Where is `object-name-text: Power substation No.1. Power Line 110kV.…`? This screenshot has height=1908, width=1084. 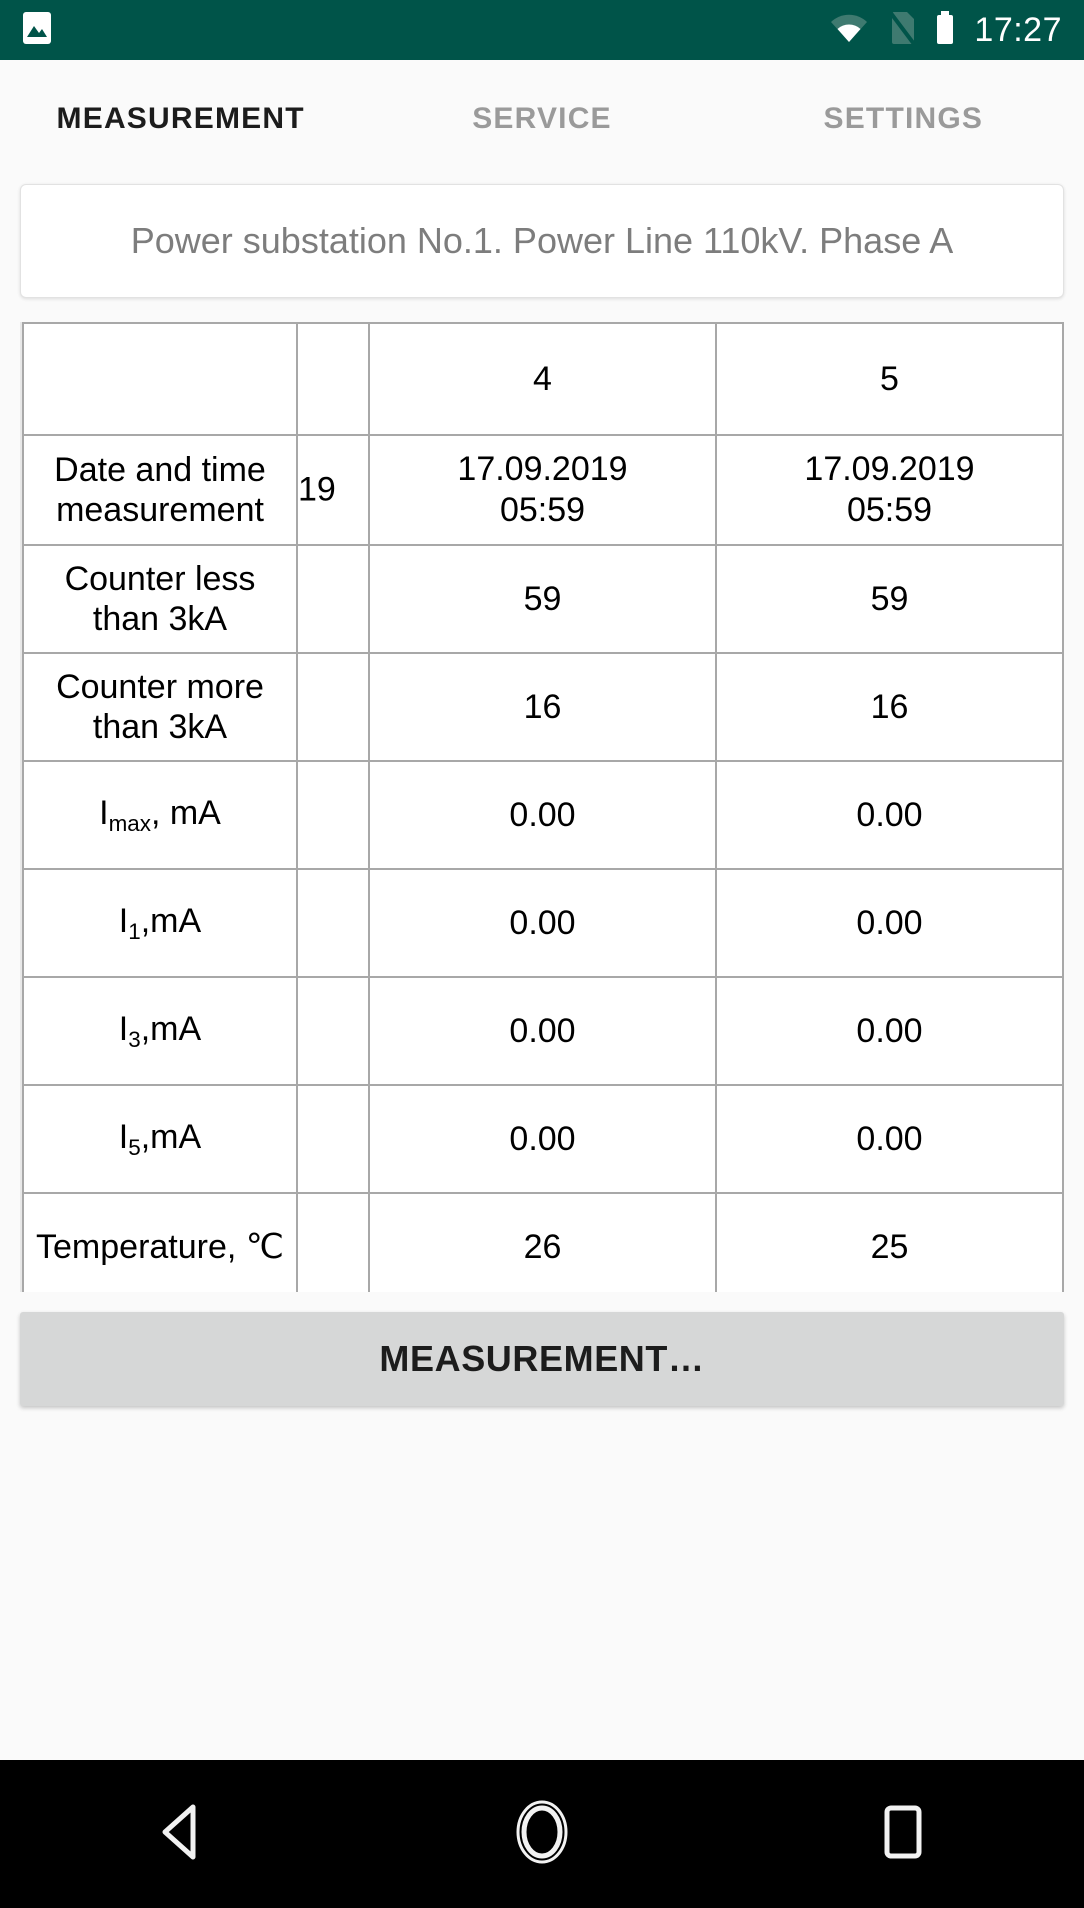
object-name-text: Power substation No.1. Power Line 110kV.… is located at coordinates (542, 240).